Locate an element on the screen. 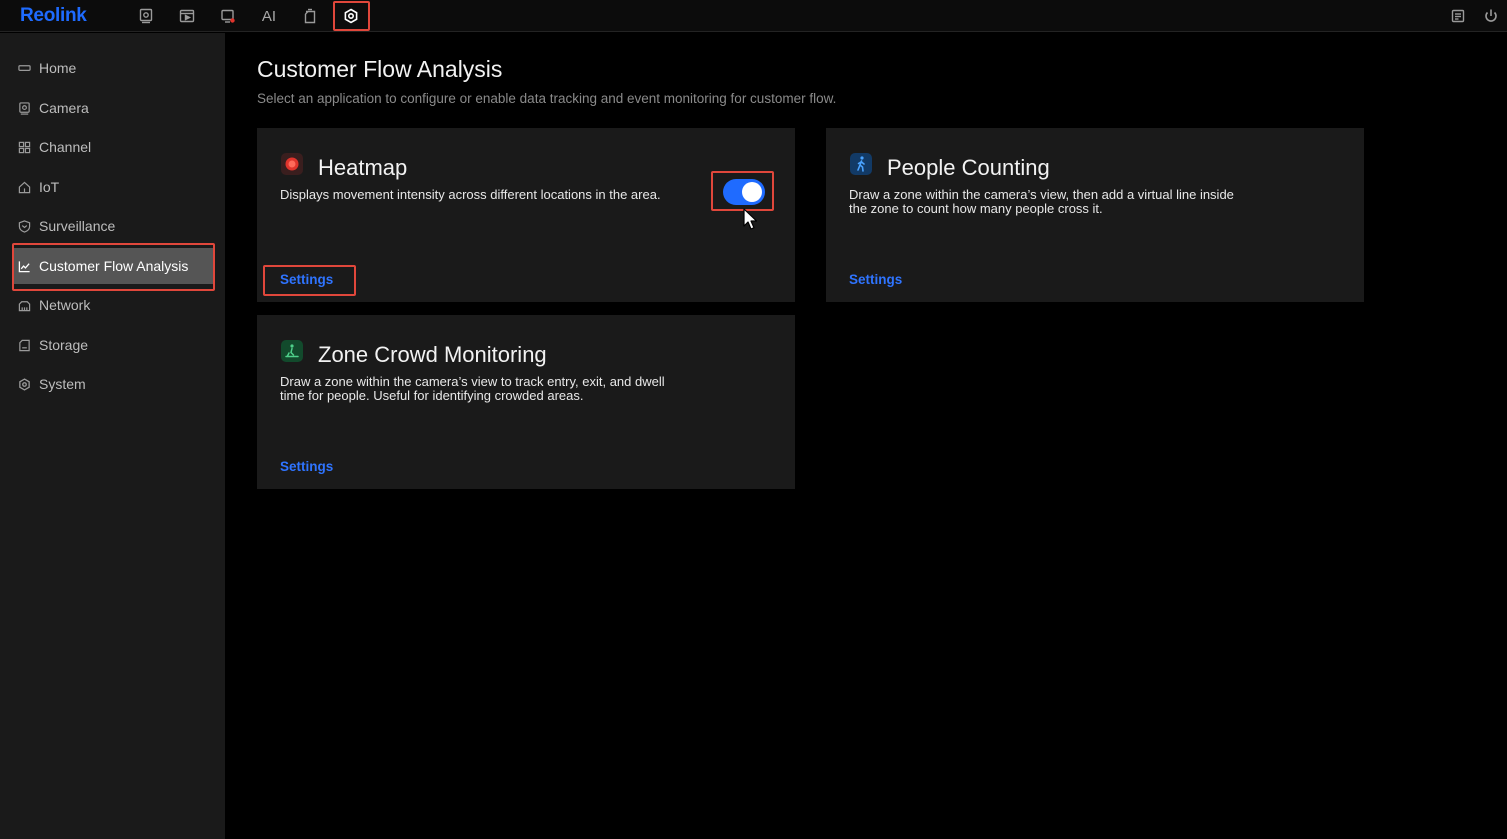  sidebar-item-label: Surveillance is located at coordinates (77, 226).